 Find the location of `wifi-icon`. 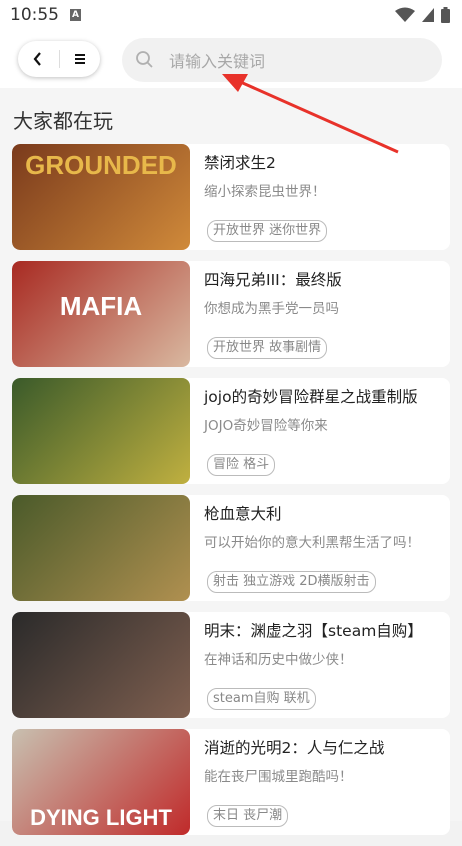

wifi-icon is located at coordinates (405, 14).